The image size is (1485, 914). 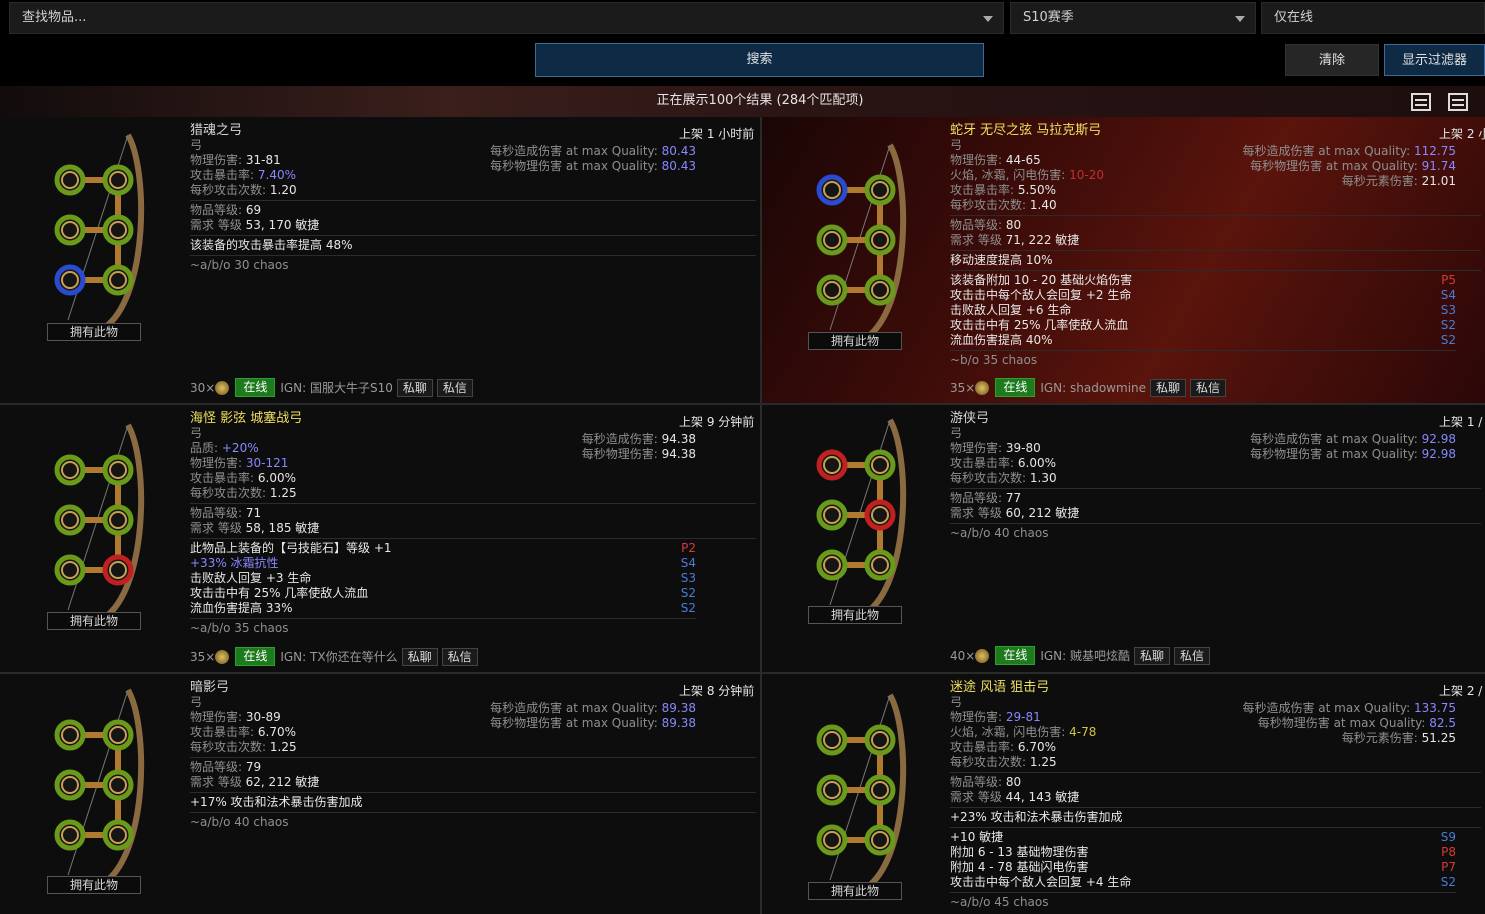 I want to click on item-title: 迷途 风语 狙击弓, so click(x=1215, y=687).